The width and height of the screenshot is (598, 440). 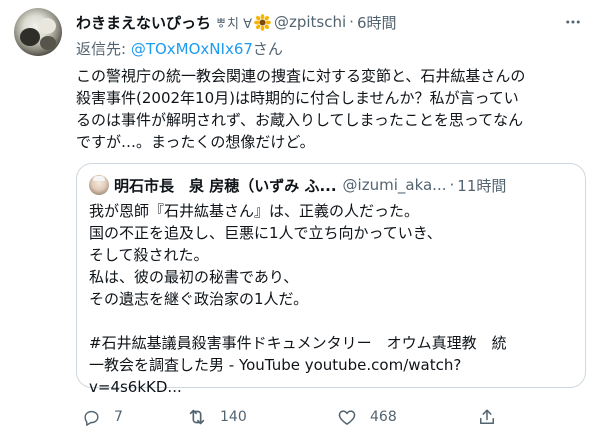 I want to click on reply-button: 7, so click(x=101, y=417).